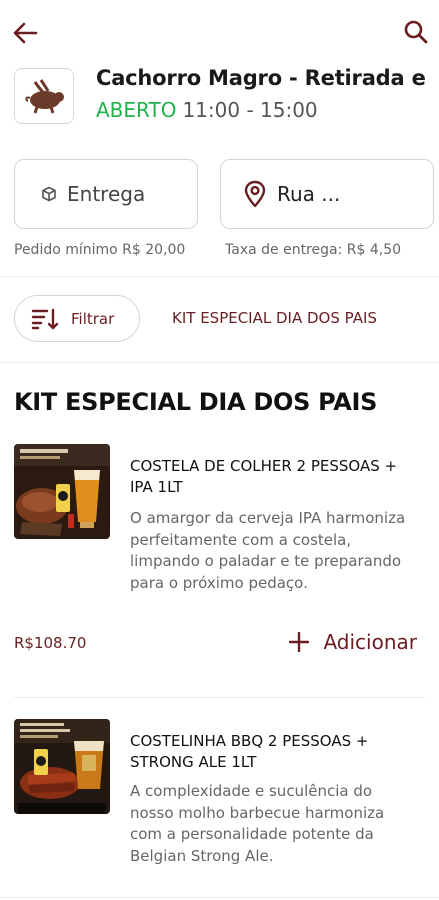  I want to click on box-icon, so click(49, 194).